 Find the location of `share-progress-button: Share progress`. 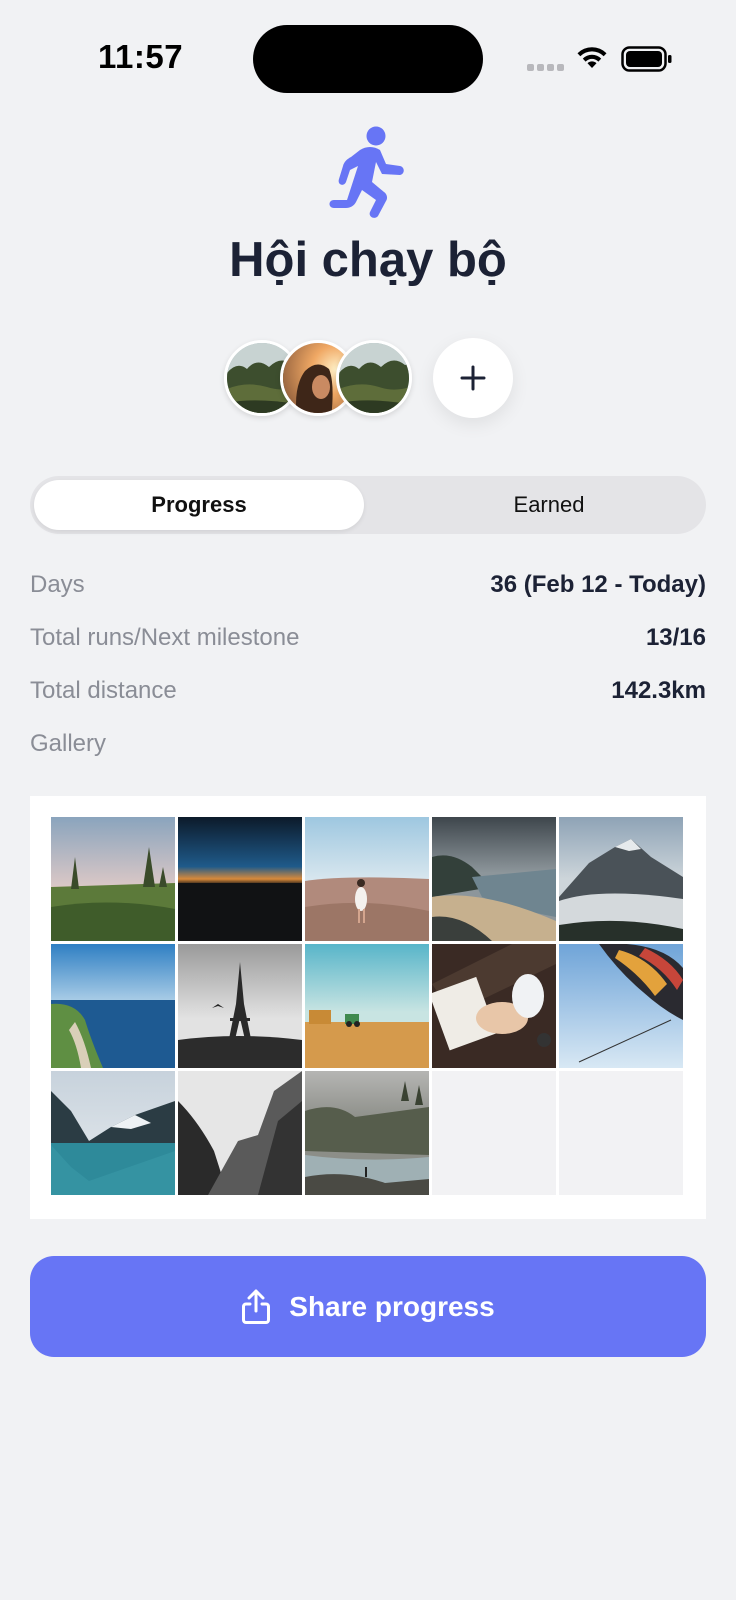

share-progress-button: Share progress is located at coordinates (368, 1306).